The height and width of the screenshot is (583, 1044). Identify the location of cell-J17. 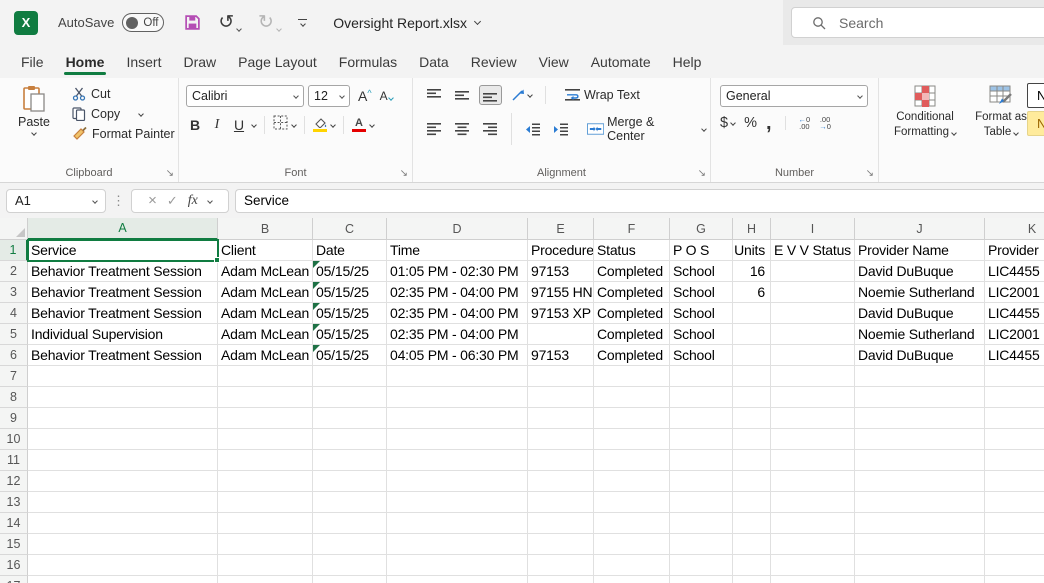
(920, 579).